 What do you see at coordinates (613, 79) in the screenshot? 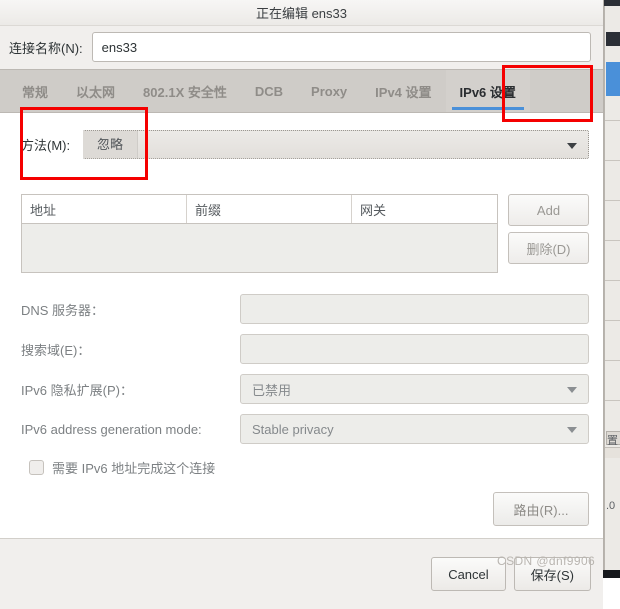
I see `background-window-selected-row` at bounding box center [613, 79].